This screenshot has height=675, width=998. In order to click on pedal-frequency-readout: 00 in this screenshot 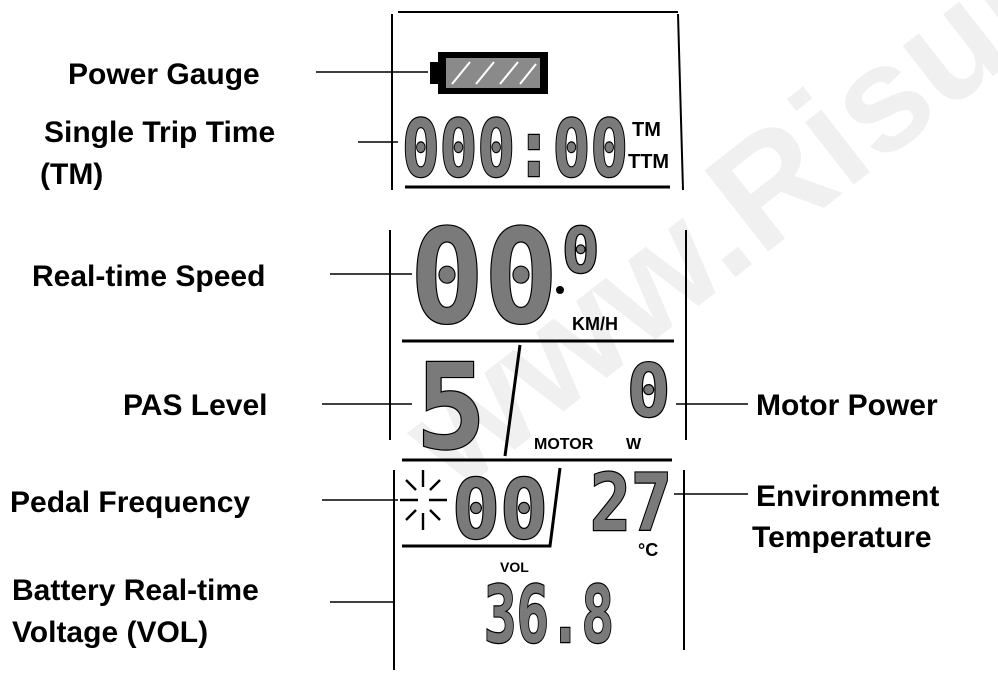, I will do `click(500, 510)`.